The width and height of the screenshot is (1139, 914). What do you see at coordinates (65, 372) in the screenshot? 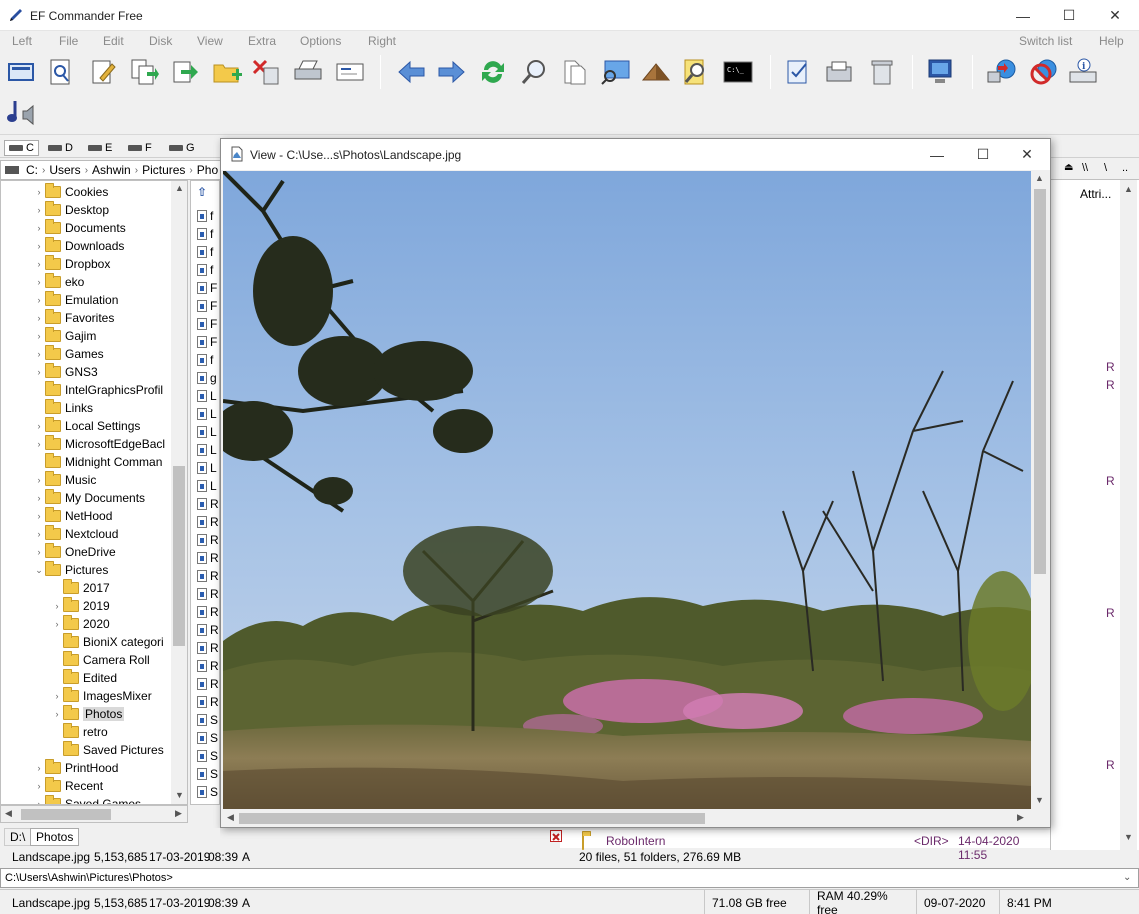
I see `tree-item: › GNS3` at bounding box center [65, 372].